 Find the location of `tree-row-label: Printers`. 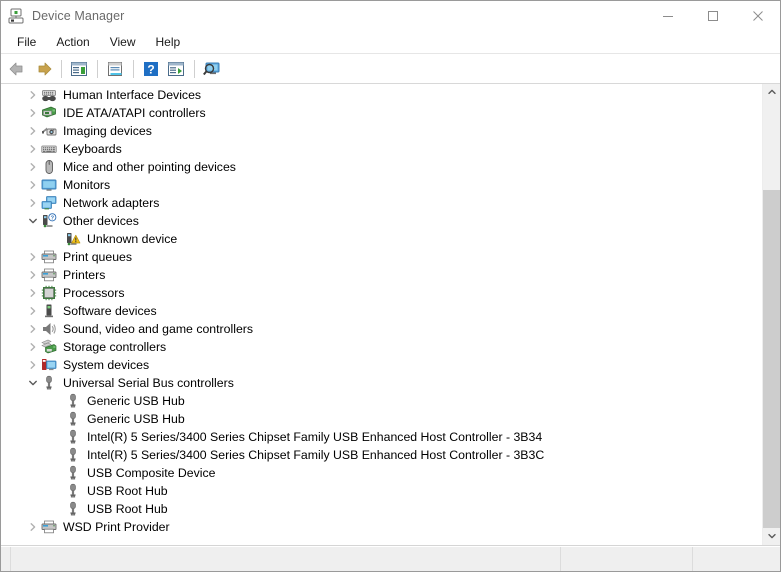

tree-row-label: Printers is located at coordinates (84, 275).